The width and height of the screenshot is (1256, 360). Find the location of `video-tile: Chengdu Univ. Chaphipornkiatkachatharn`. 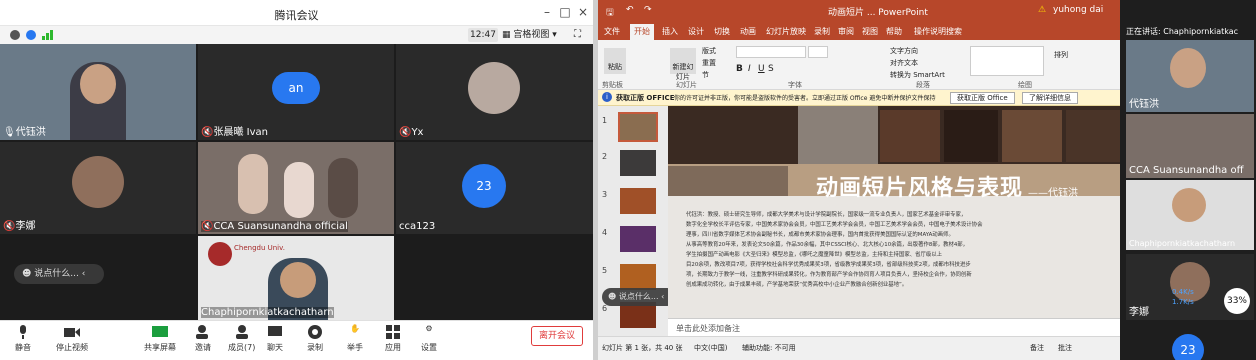

video-tile: Chengdu Univ. Chaphipornkiatkachatharn is located at coordinates (296, 278).